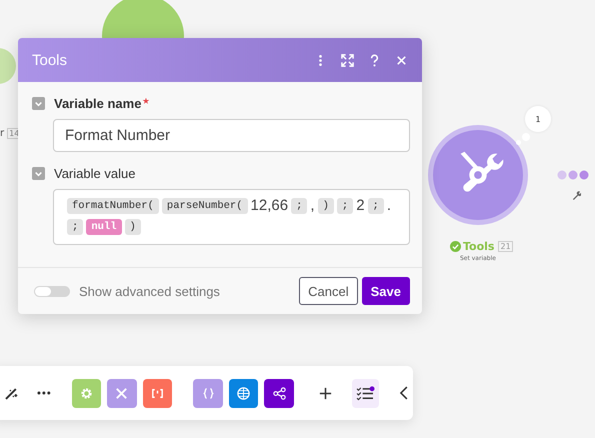 The image size is (595, 438). Describe the element at coordinates (231, 135) in the screenshot. I see `text-field: Format Number` at that location.